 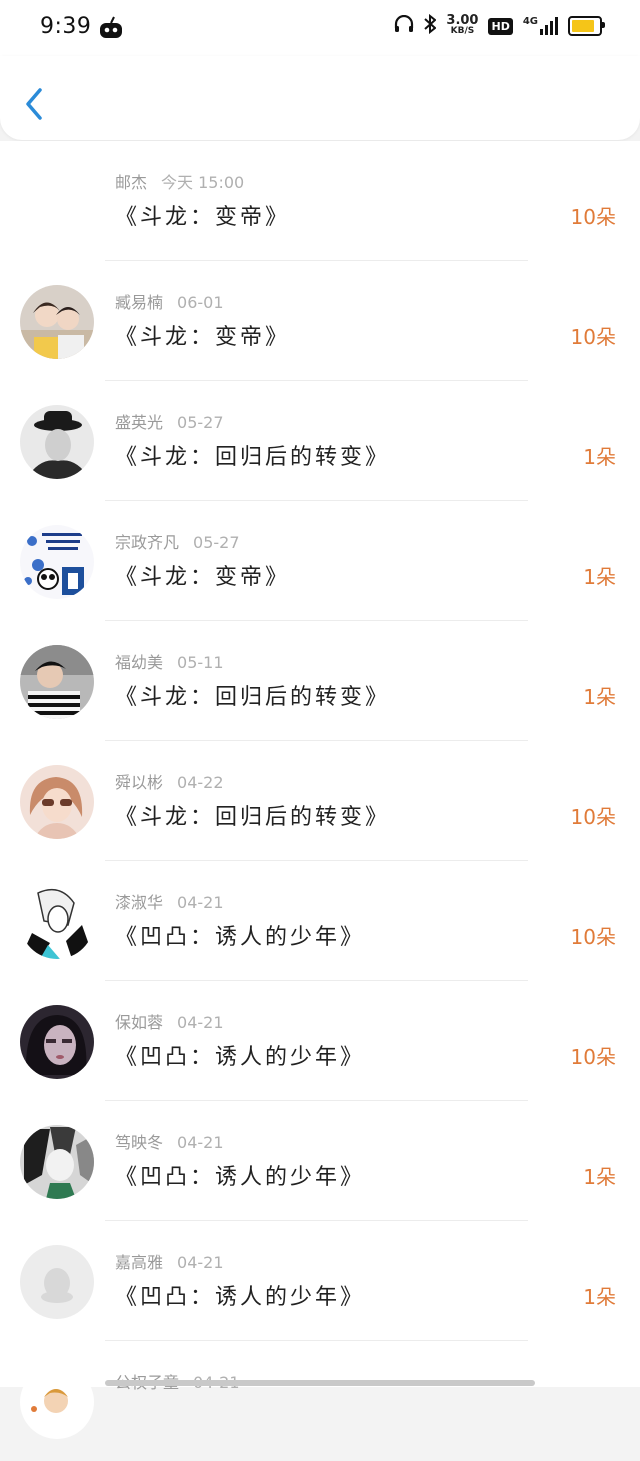 What do you see at coordinates (320, 1281) in the screenshot?
I see `list-item: 嘉高雅 04-21 《凹凸：诱人的少年》 1朵` at bounding box center [320, 1281].